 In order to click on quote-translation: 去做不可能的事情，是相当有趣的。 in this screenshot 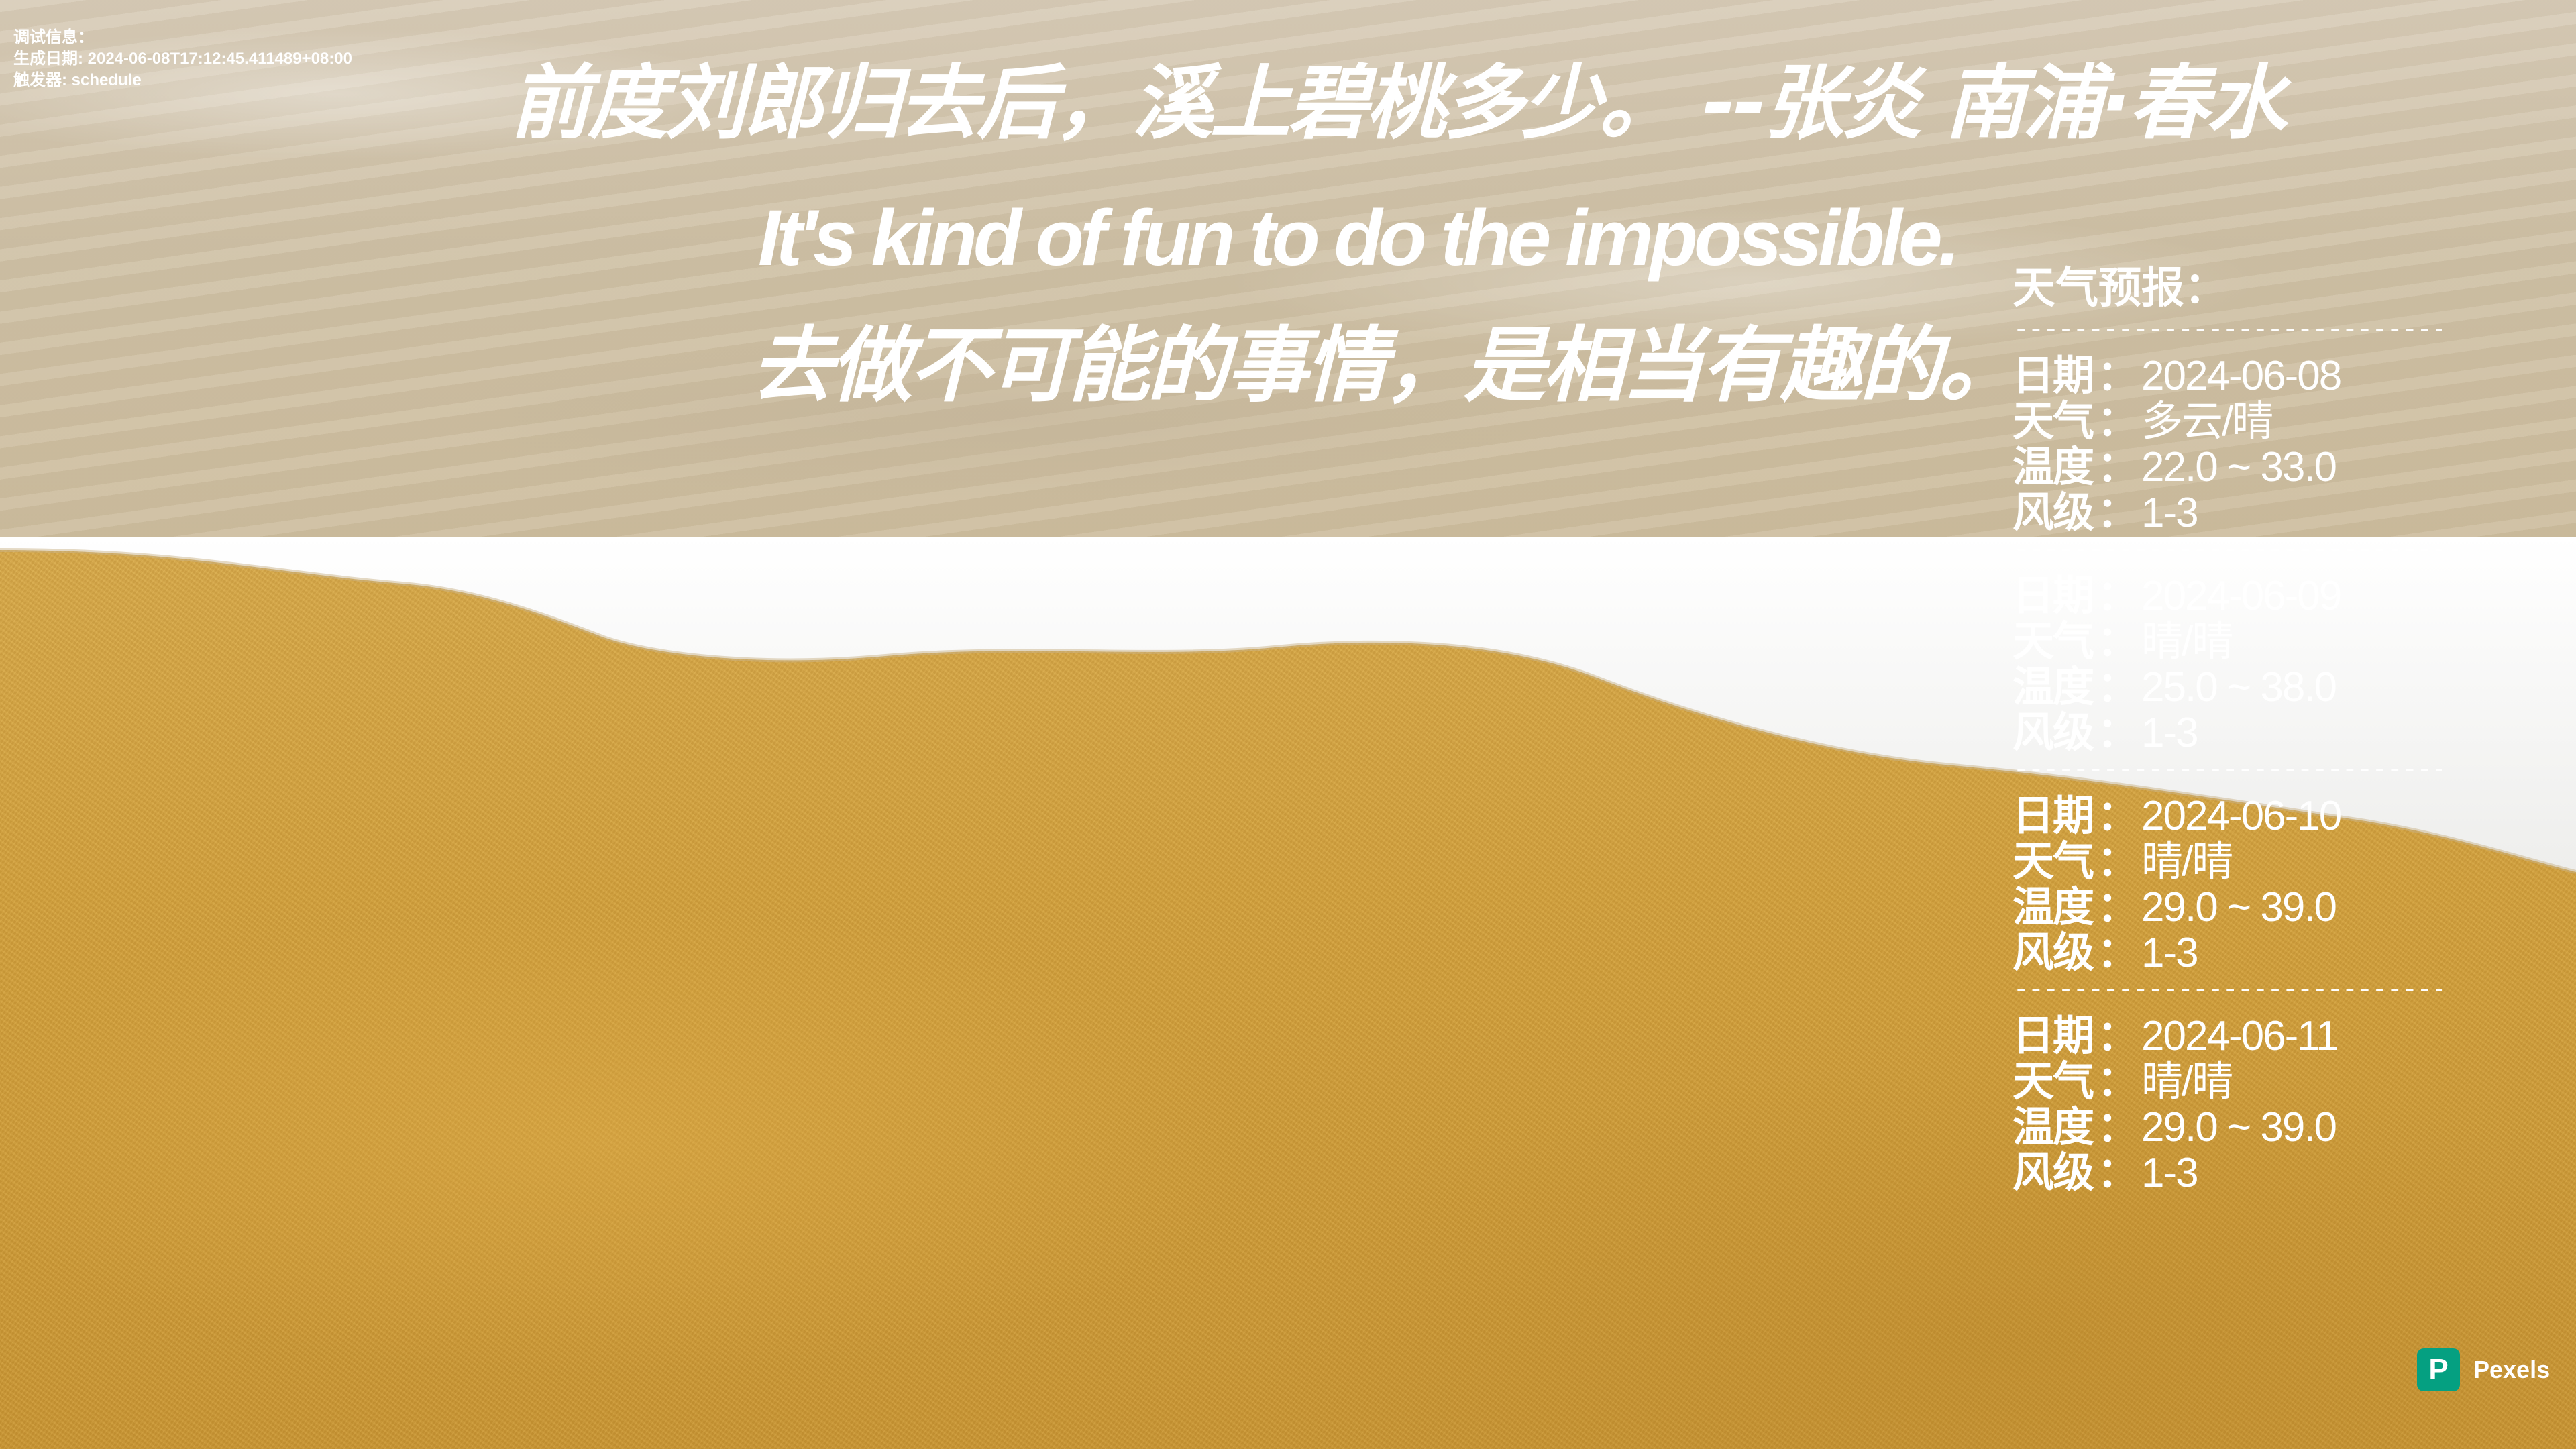, I will do `click(1386, 365)`.